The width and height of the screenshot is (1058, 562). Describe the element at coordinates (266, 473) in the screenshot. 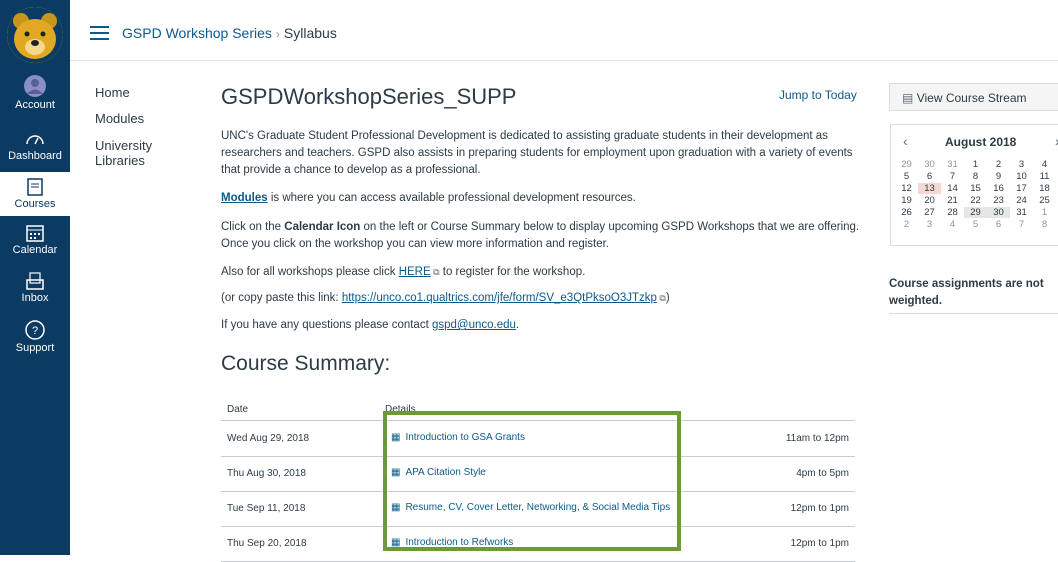

I see `row-date: Thu Aug 30, 2018` at that location.